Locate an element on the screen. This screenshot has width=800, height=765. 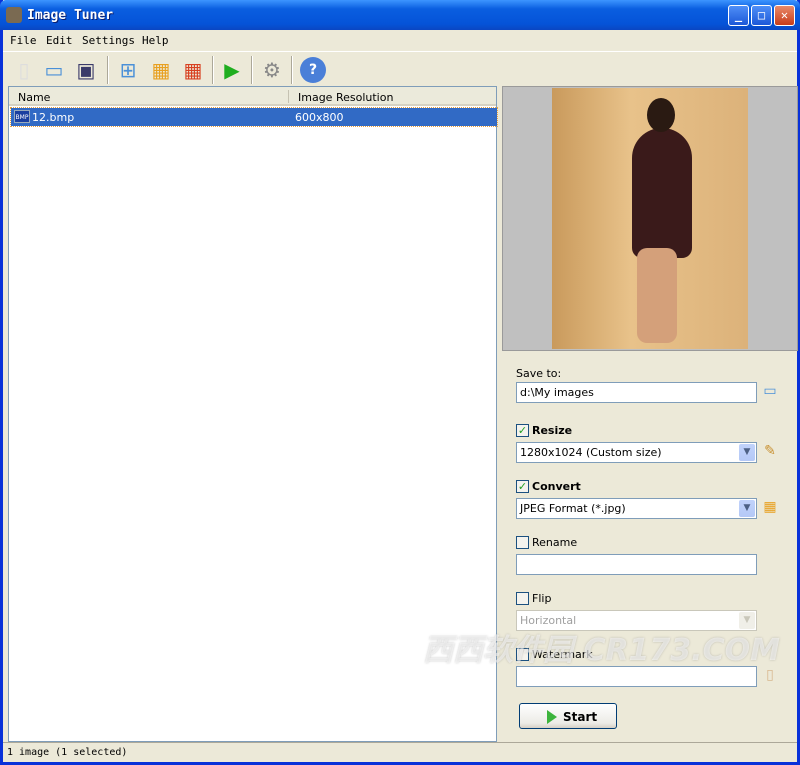
bmp-file-icon: BMP is located at coordinates (22, 116).